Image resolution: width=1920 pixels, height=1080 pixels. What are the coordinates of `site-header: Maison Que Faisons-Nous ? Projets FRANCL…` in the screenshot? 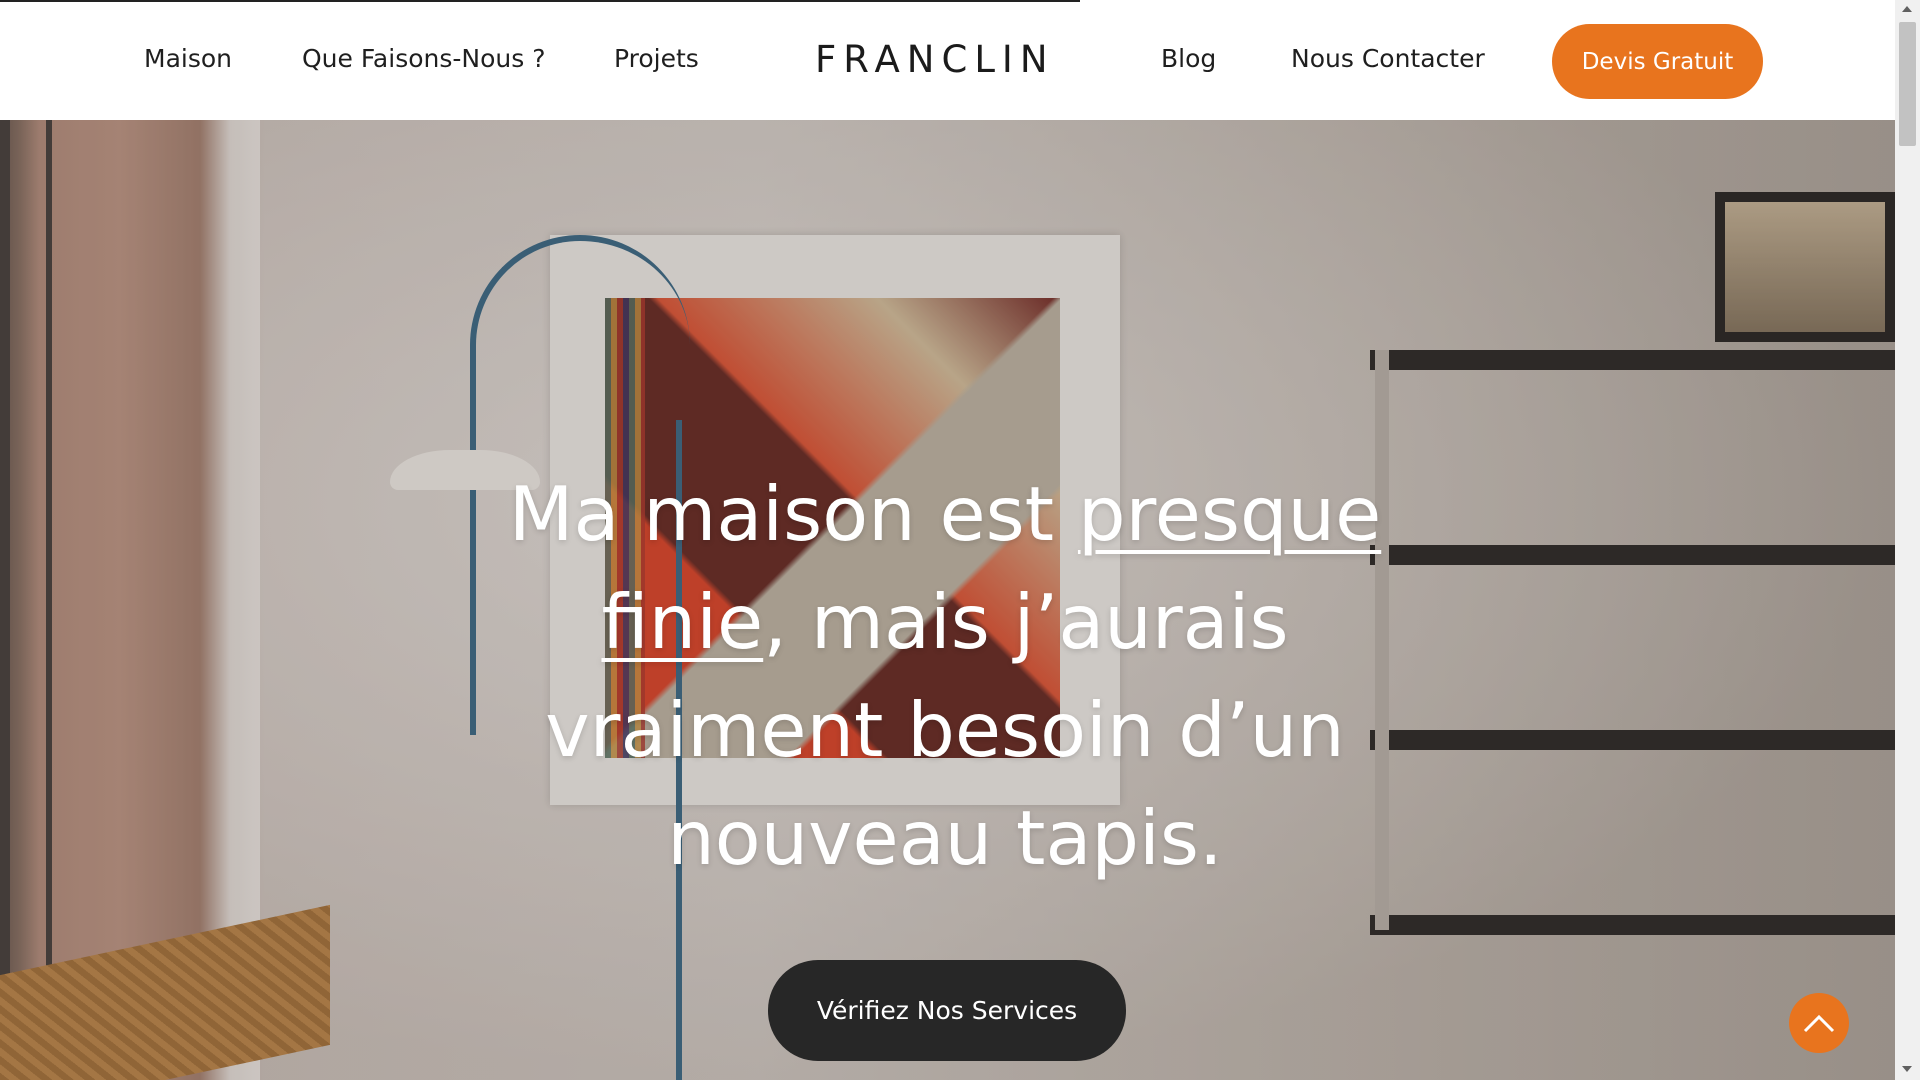 It's located at (947, 60).